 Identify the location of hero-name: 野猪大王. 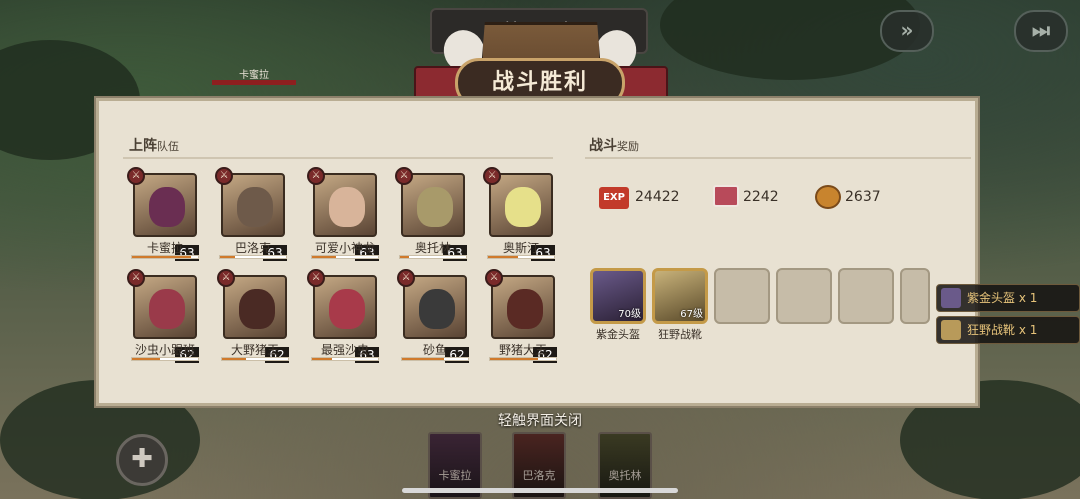
(522, 350).